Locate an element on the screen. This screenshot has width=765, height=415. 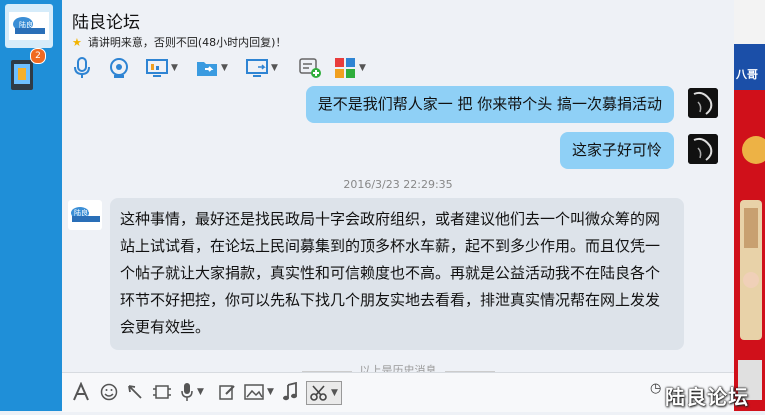
voice-icon is located at coordinates (187, 392).